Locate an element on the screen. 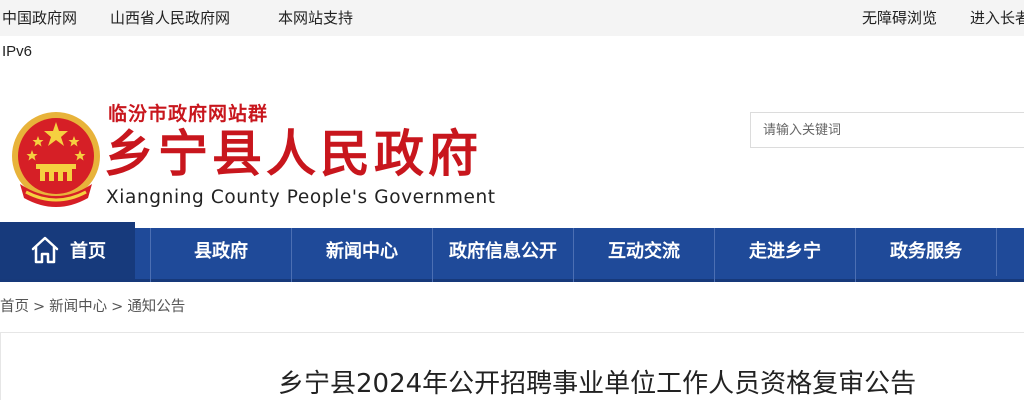  nav-item-news: 新闻中心 is located at coordinates (361, 255).